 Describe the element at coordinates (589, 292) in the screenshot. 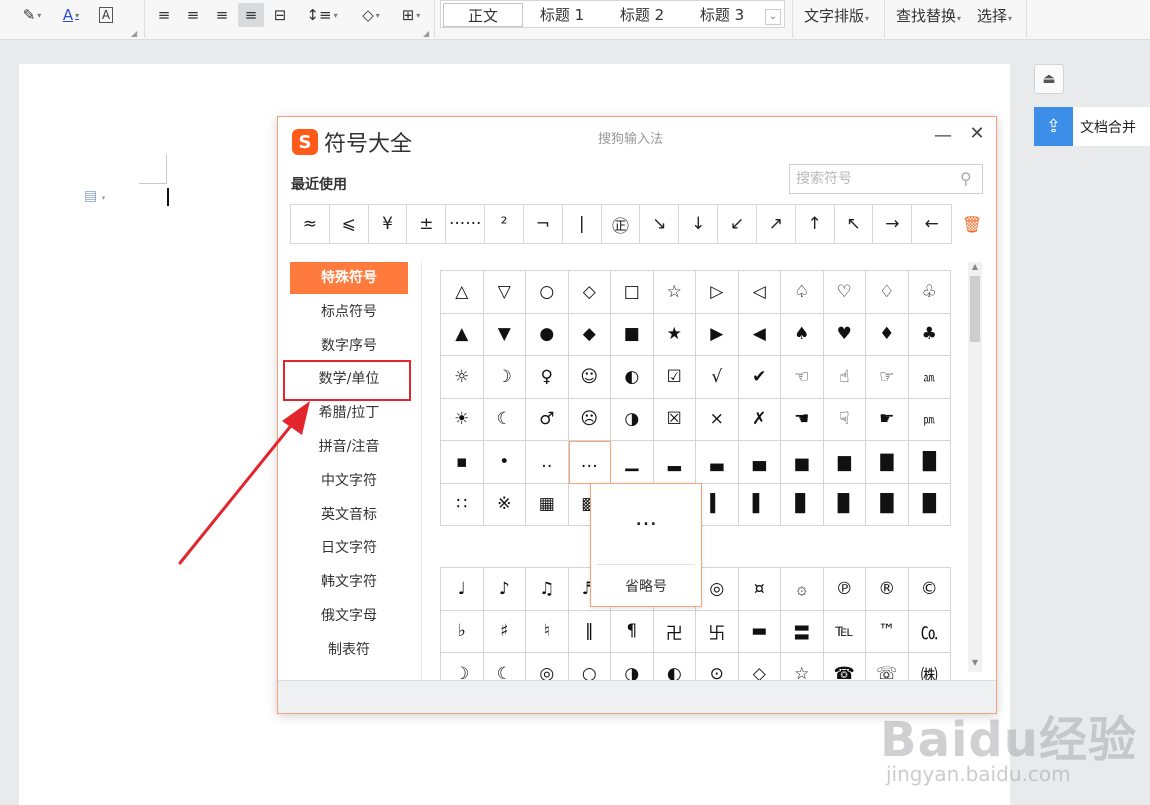

I see `symbol-cell: ◇` at that location.